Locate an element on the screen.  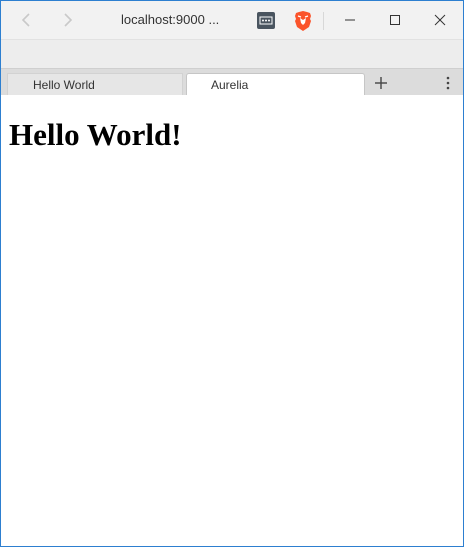
brave-lion-icon is located at coordinates (303, 21).